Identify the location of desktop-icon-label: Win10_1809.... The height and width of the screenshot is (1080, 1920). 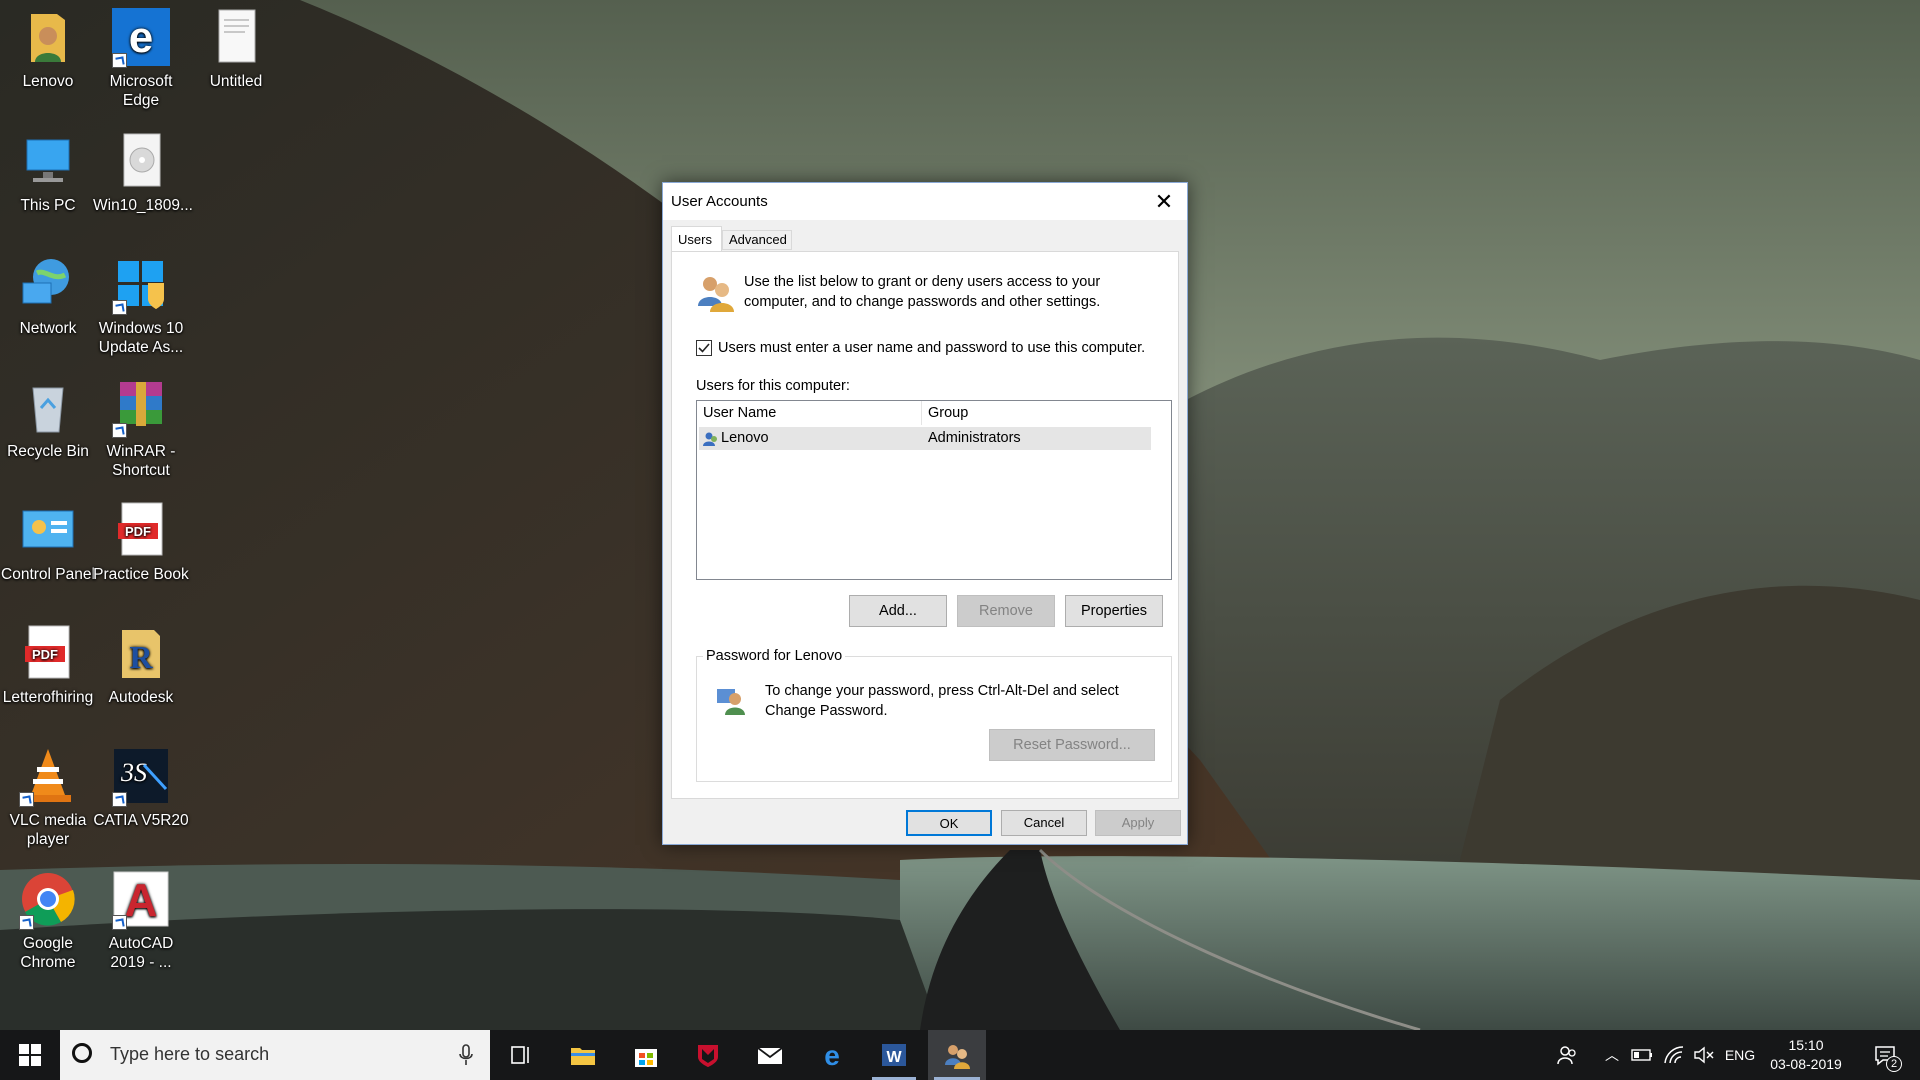
(143, 205).